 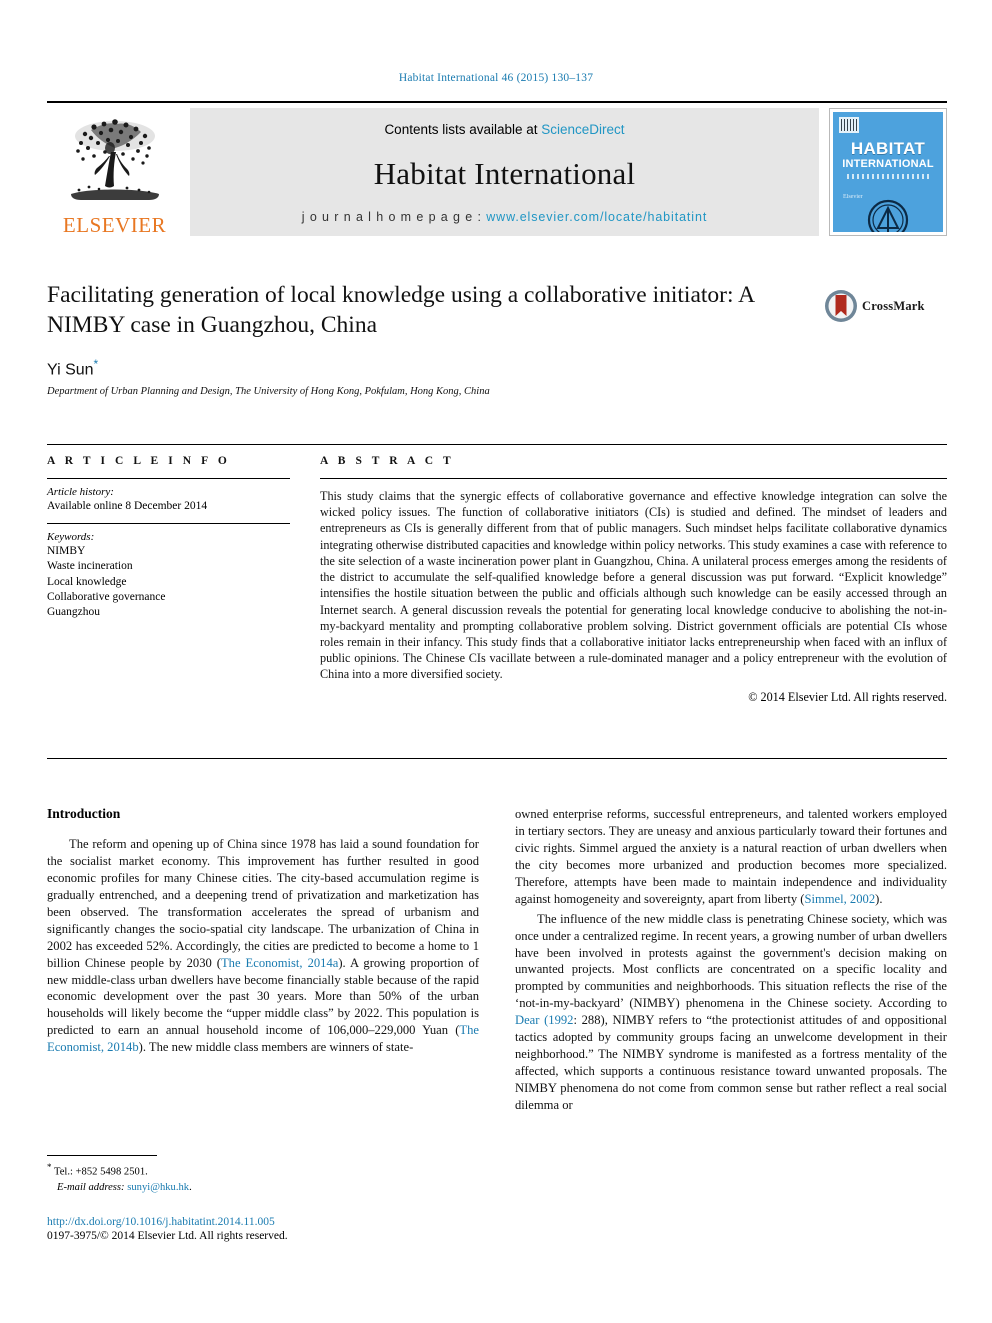 What do you see at coordinates (888, 172) in the screenshot?
I see `journal-cover-thumbnail: HABITAT INTERNATIONAL Elsevier` at bounding box center [888, 172].